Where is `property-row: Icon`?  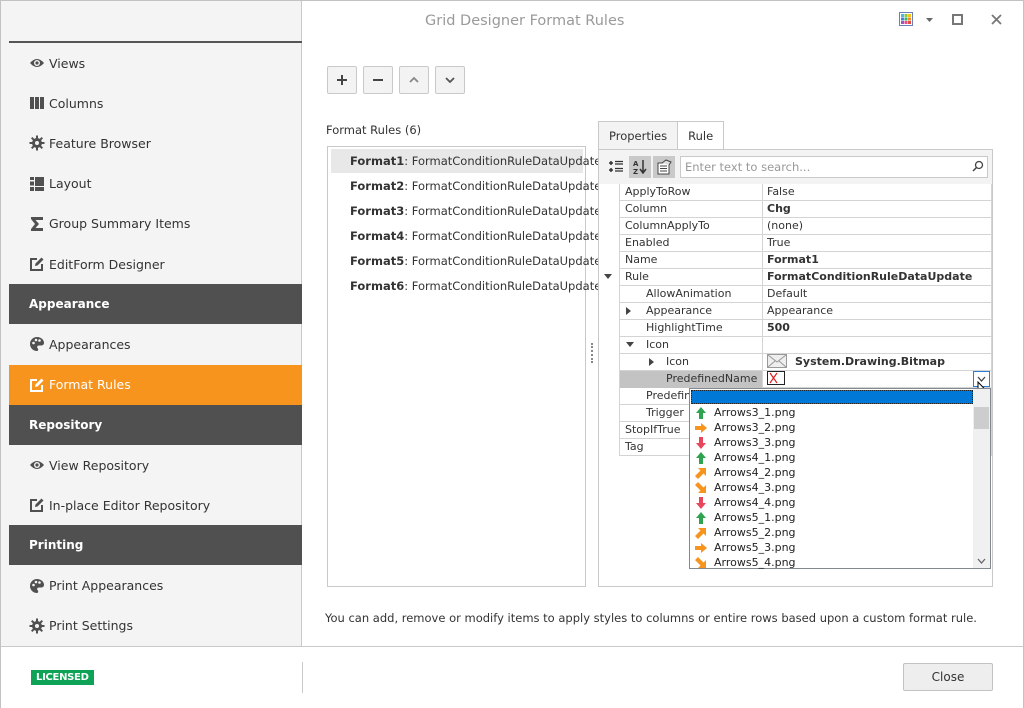 property-row: Icon is located at coordinates (805, 345).